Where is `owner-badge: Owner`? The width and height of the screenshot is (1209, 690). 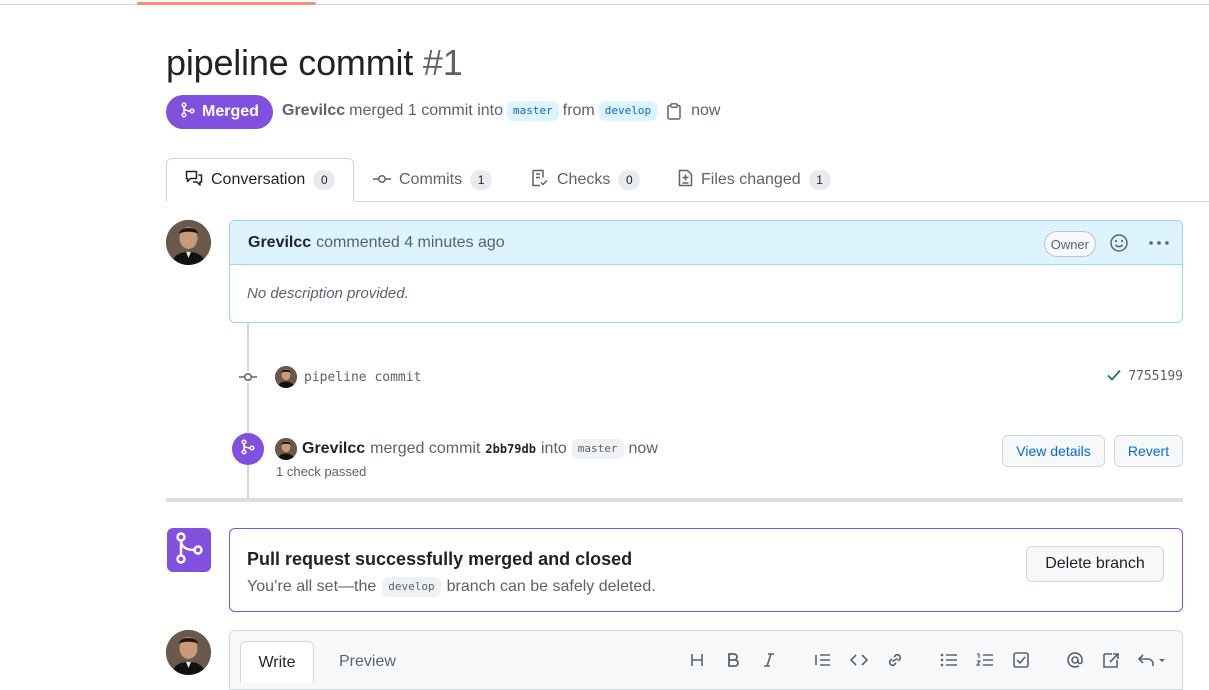 owner-badge: Owner is located at coordinates (1069, 244).